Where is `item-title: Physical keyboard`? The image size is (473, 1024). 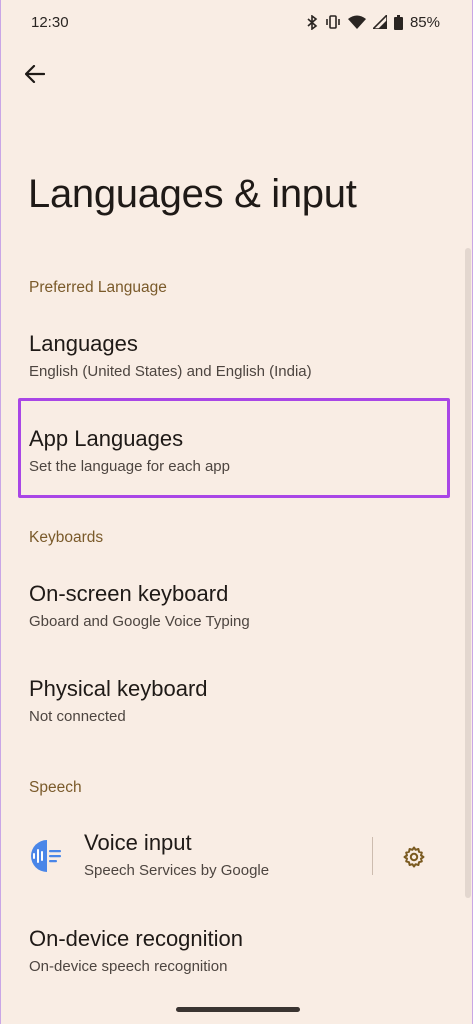
item-title: Physical keyboard is located at coordinates (118, 688).